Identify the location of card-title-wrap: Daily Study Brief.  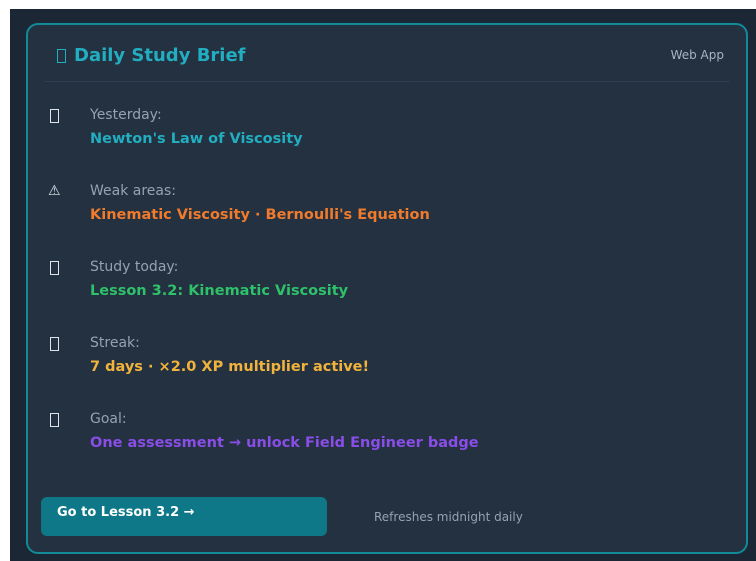
(151, 55).